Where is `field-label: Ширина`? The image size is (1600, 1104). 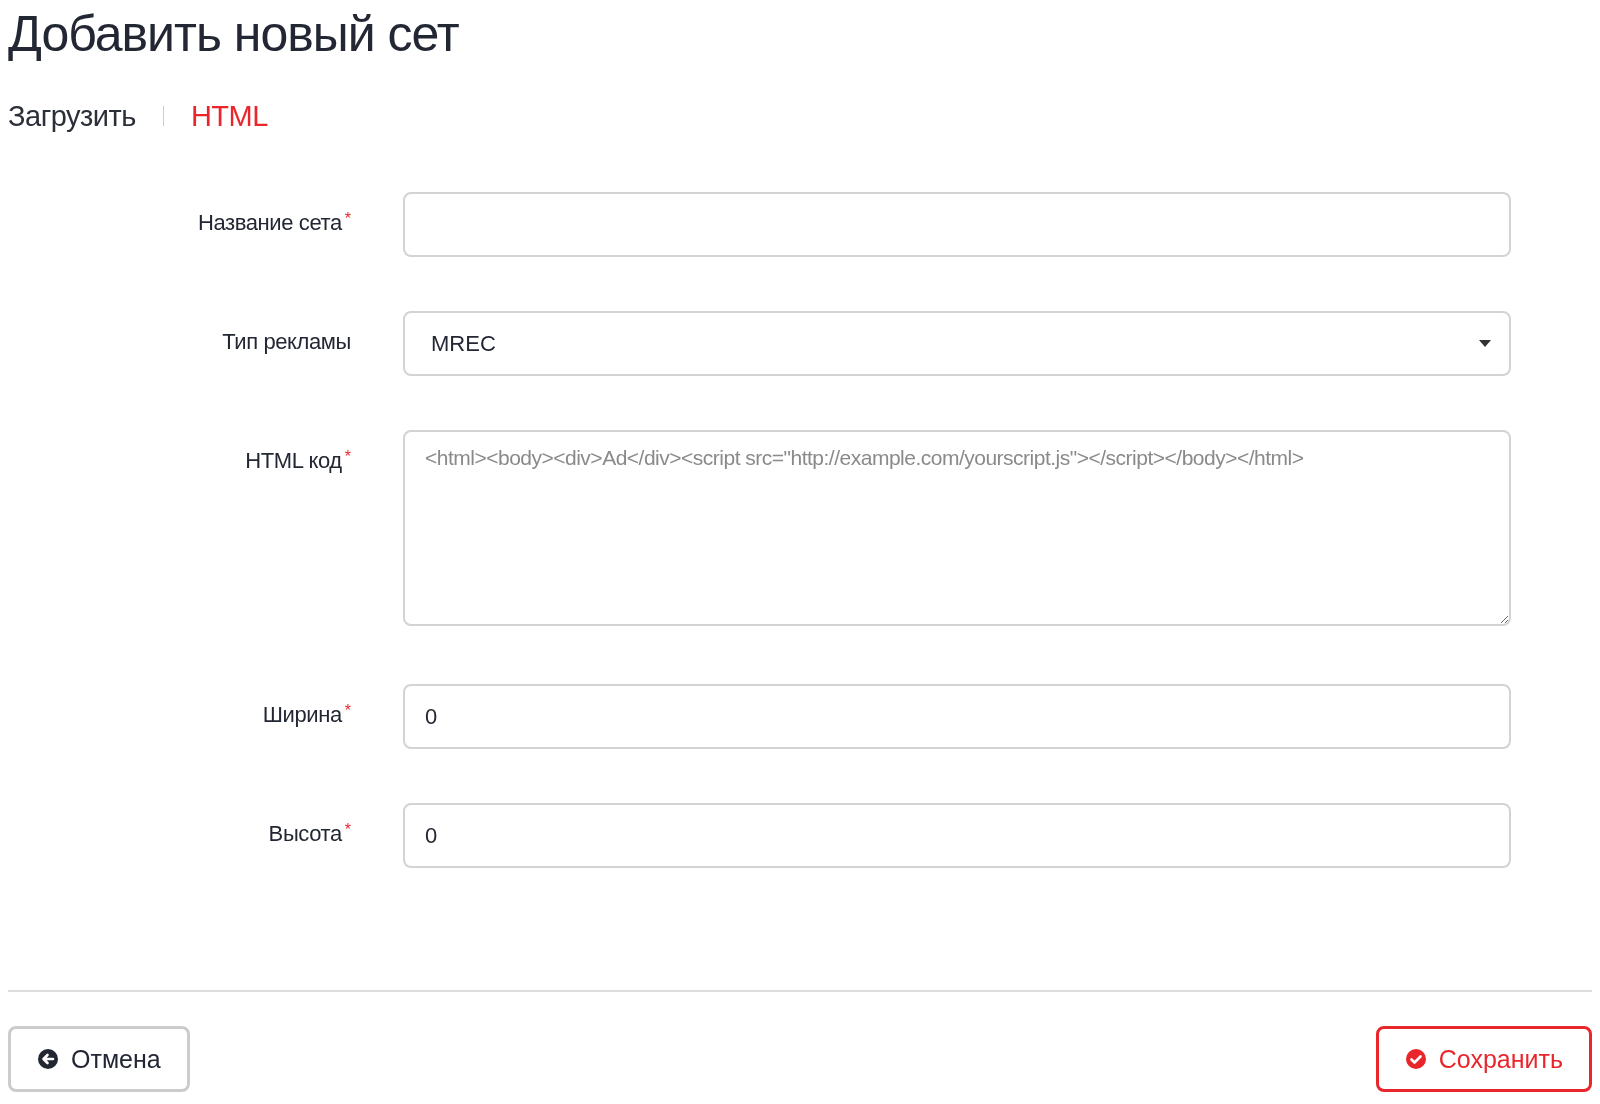
field-label: Ширина is located at coordinates (302, 714).